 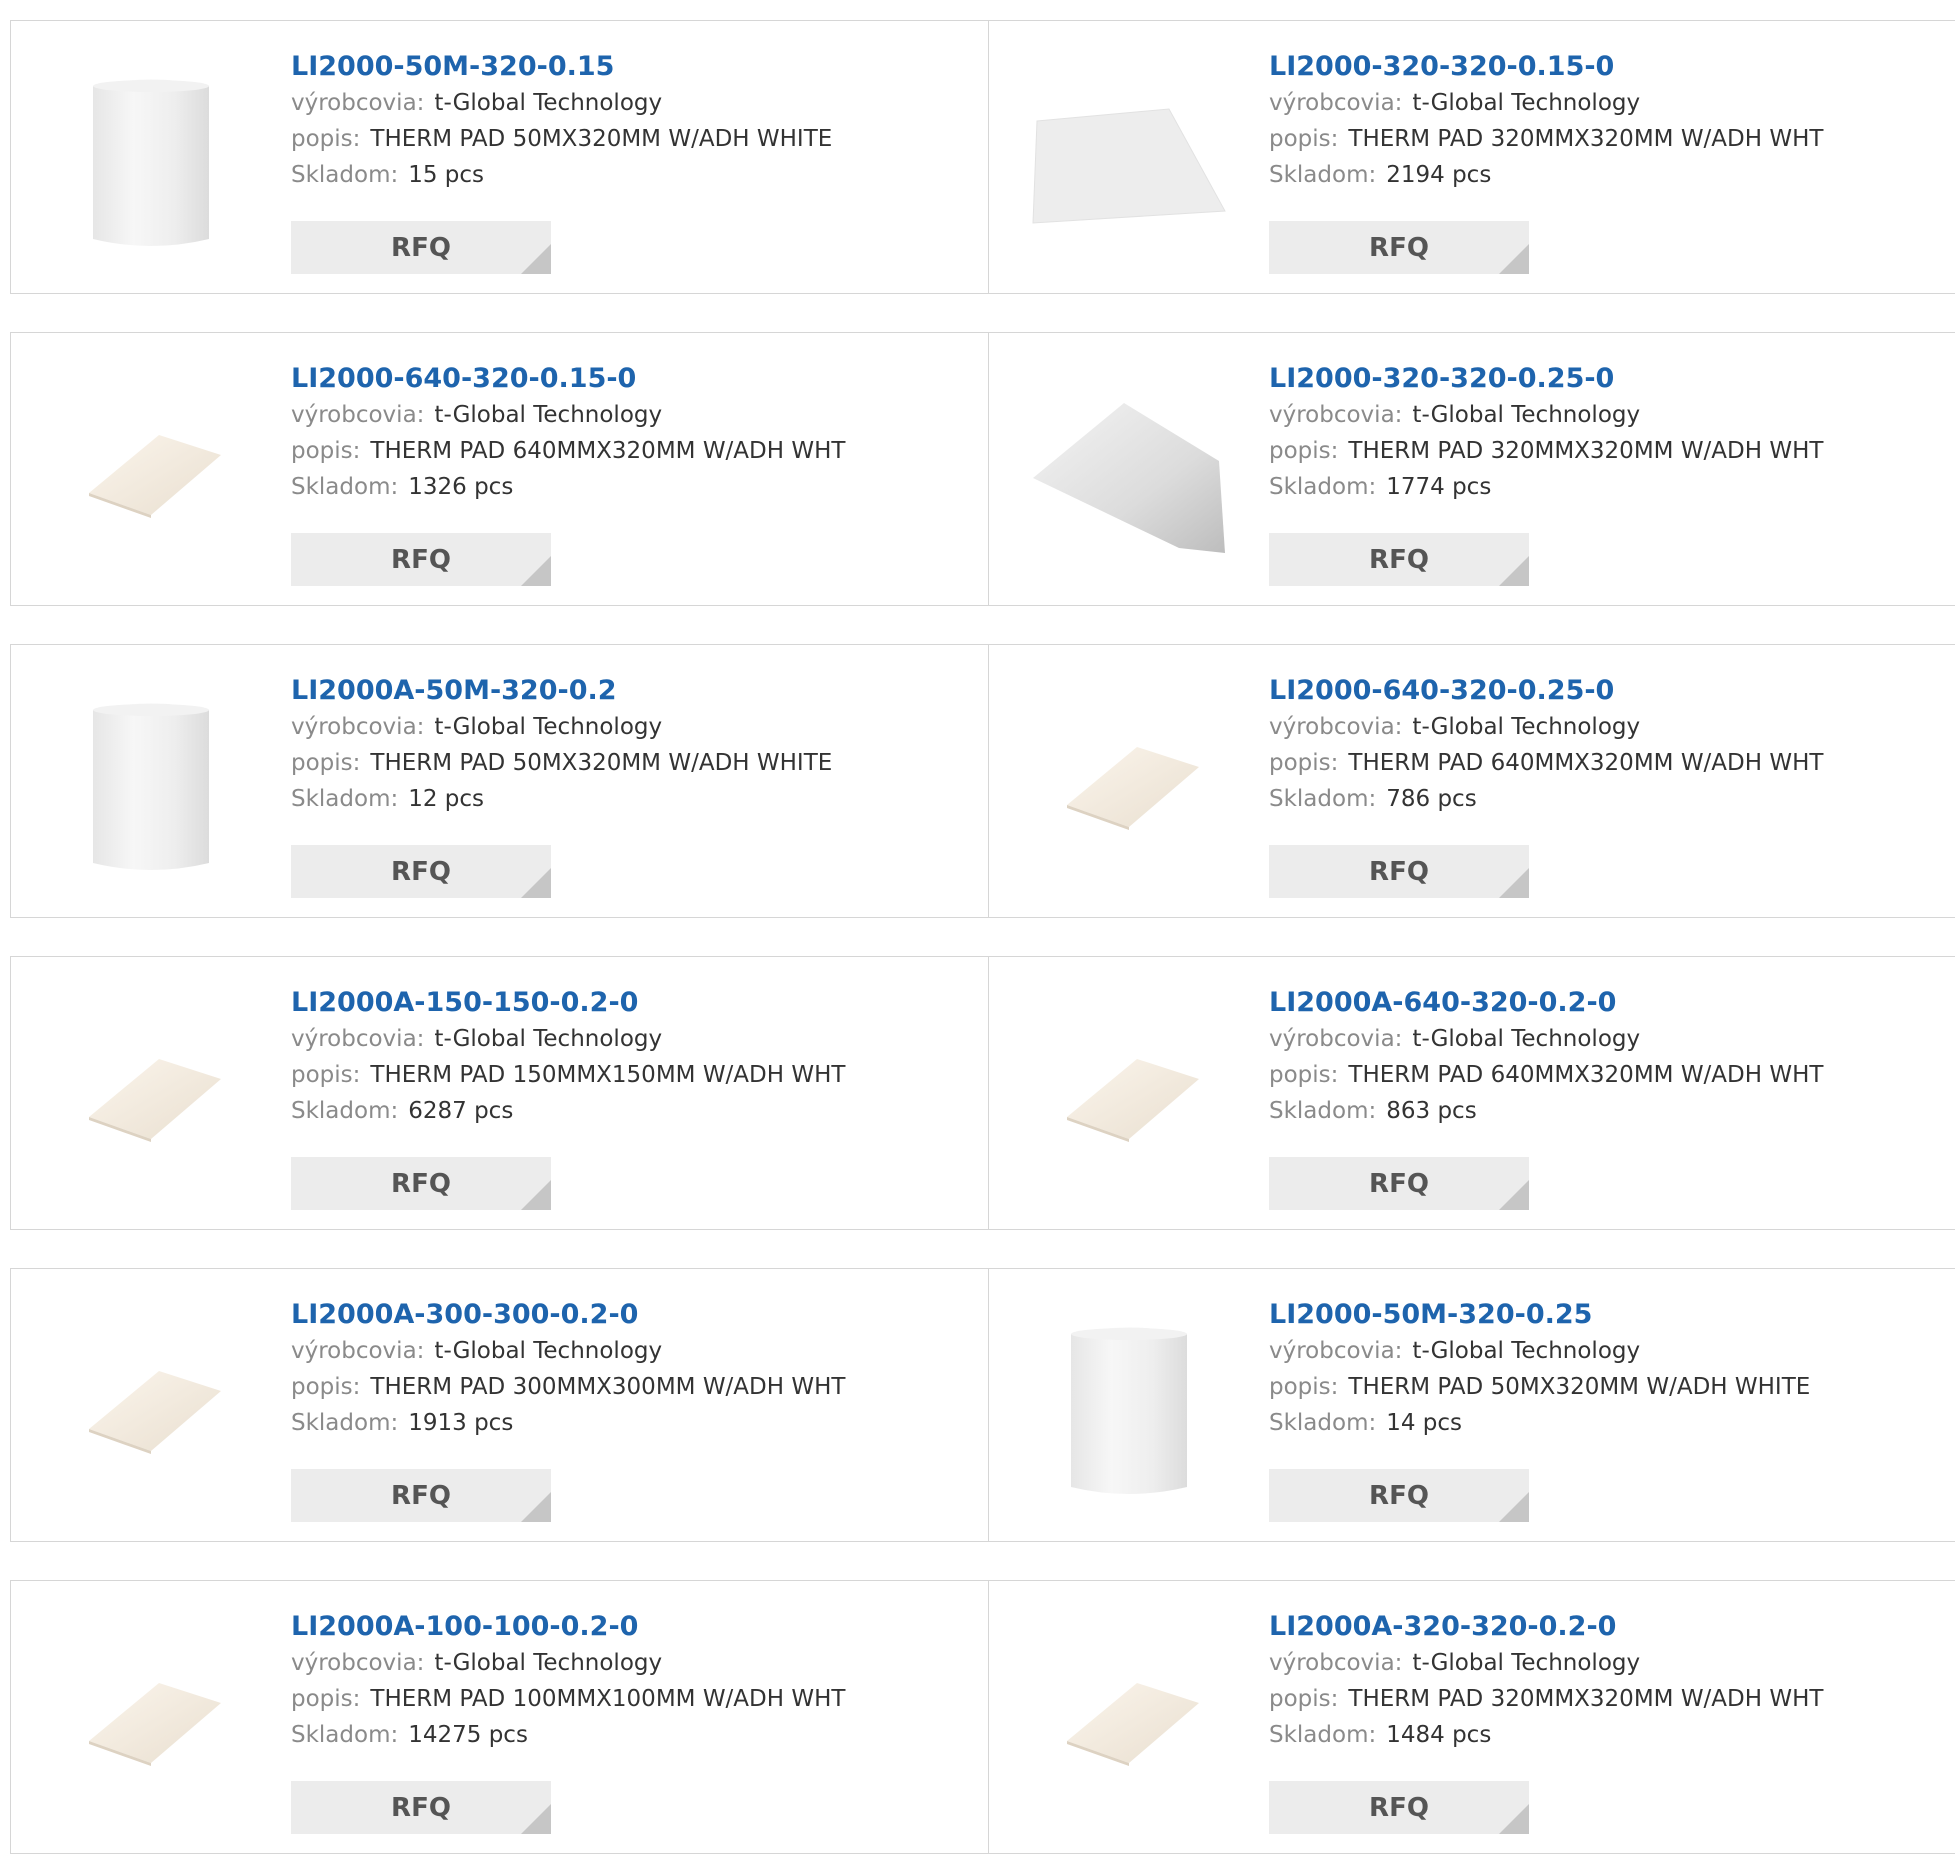 What do you see at coordinates (1546, 1699) in the screenshot?
I see `description-row: popis: THERM PAD 320MMX320MM W/ADH WHT` at bounding box center [1546, 1699].